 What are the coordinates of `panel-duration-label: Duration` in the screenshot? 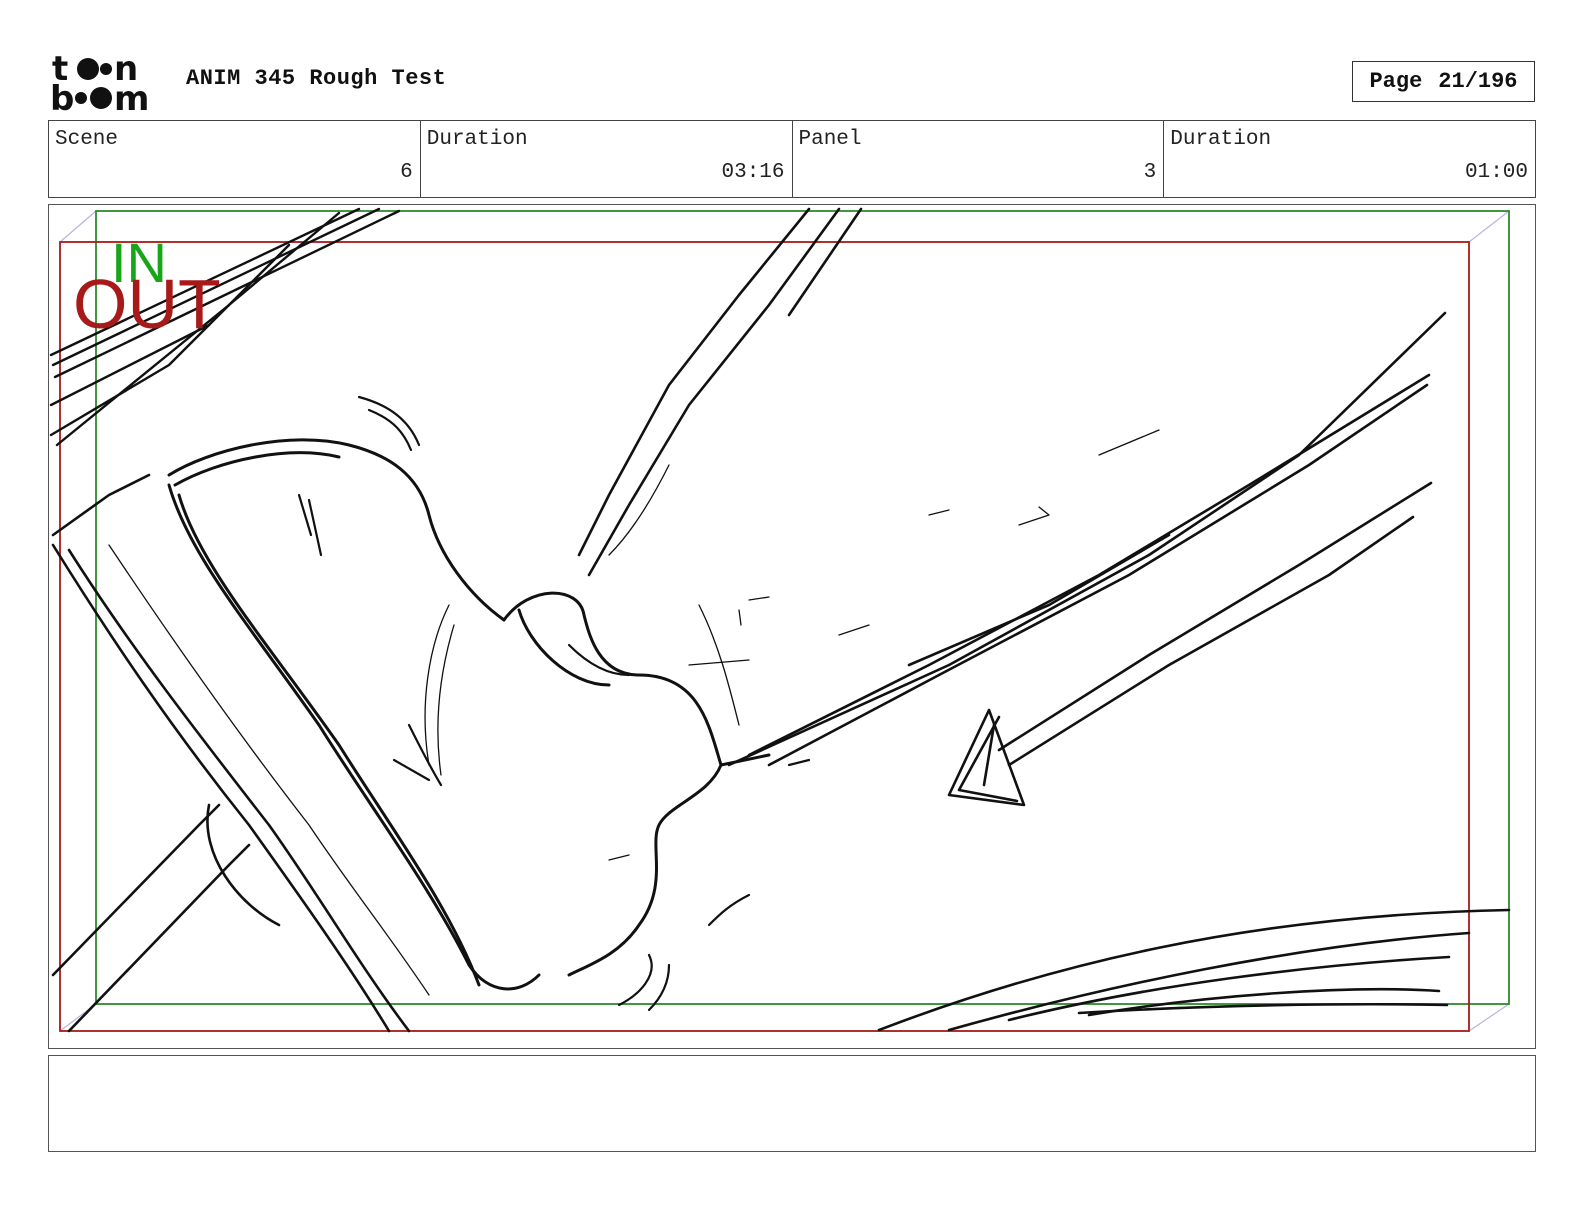 It's located at (1221, 139).